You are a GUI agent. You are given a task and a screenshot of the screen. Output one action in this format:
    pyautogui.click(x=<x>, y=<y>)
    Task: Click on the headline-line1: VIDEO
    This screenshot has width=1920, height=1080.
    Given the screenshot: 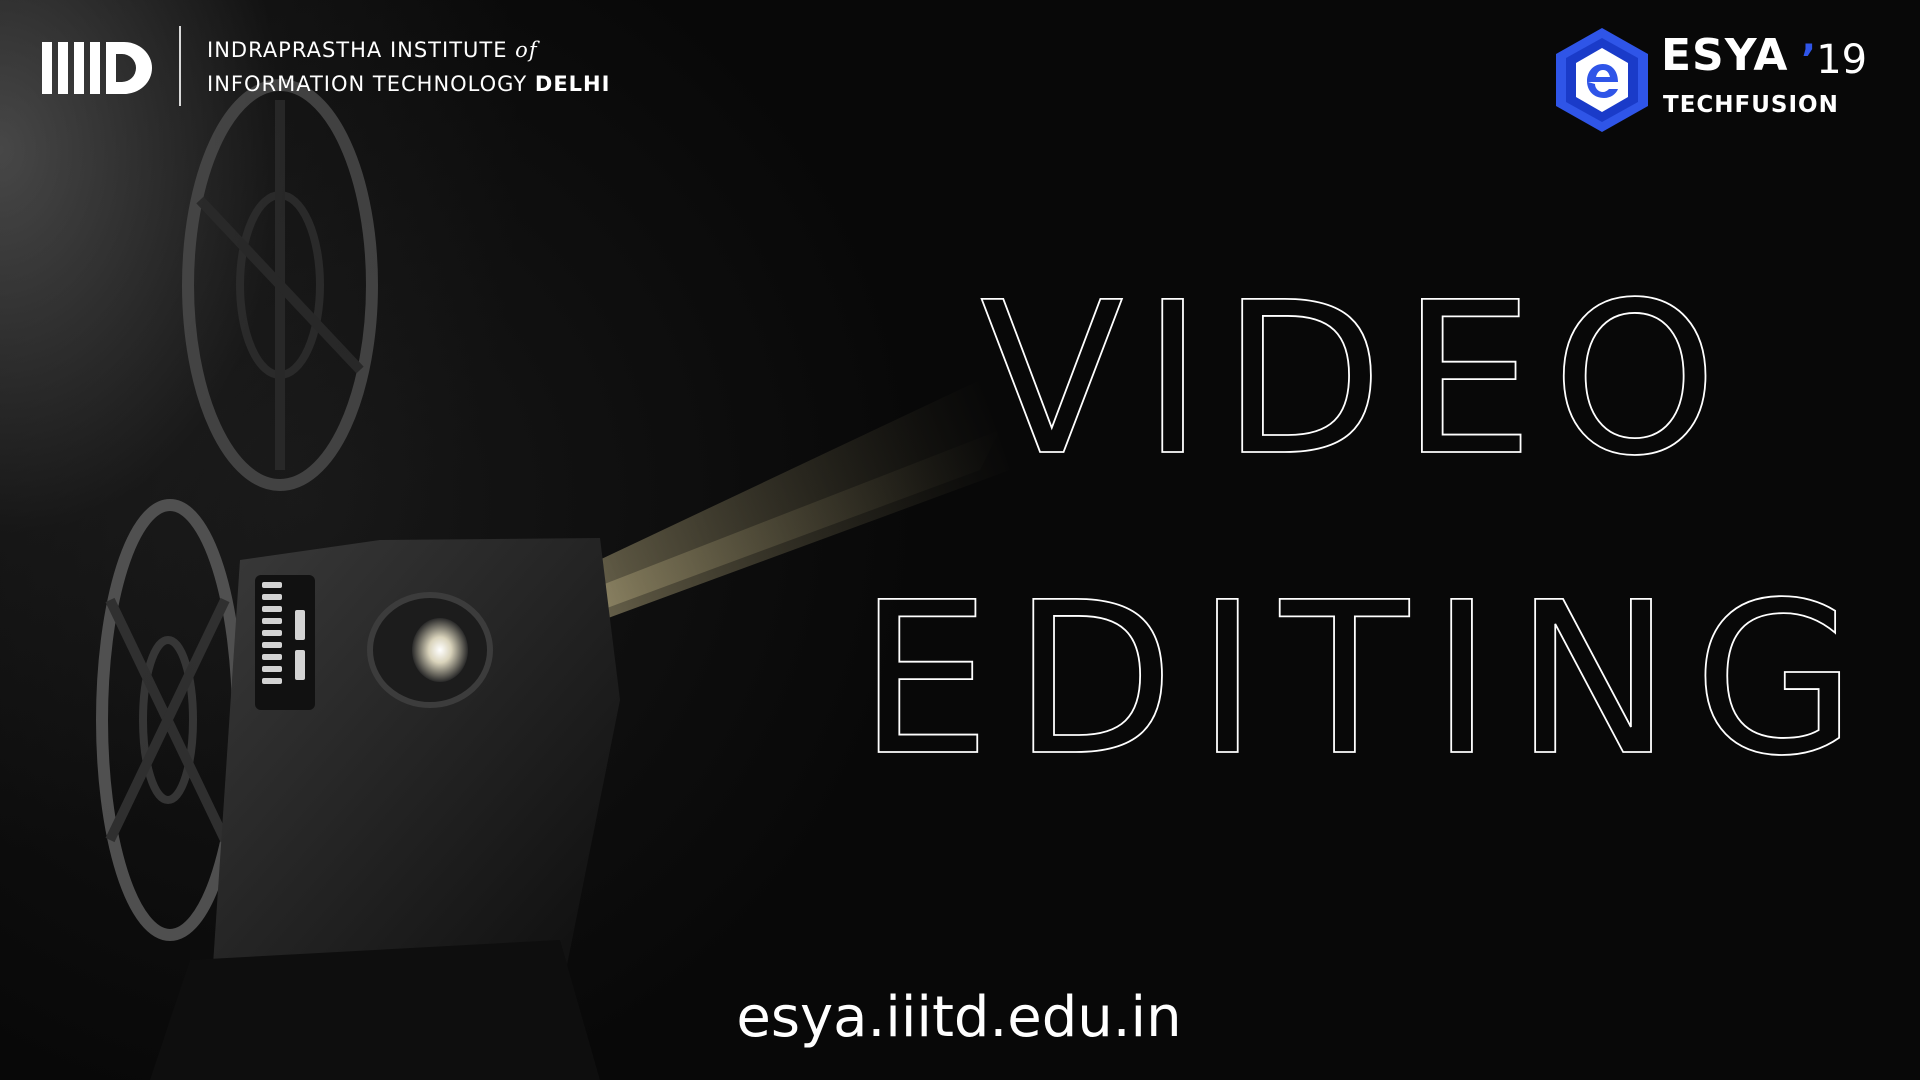 What is the action you would take?
    pyautogui.click(x=1357, y=379)
    